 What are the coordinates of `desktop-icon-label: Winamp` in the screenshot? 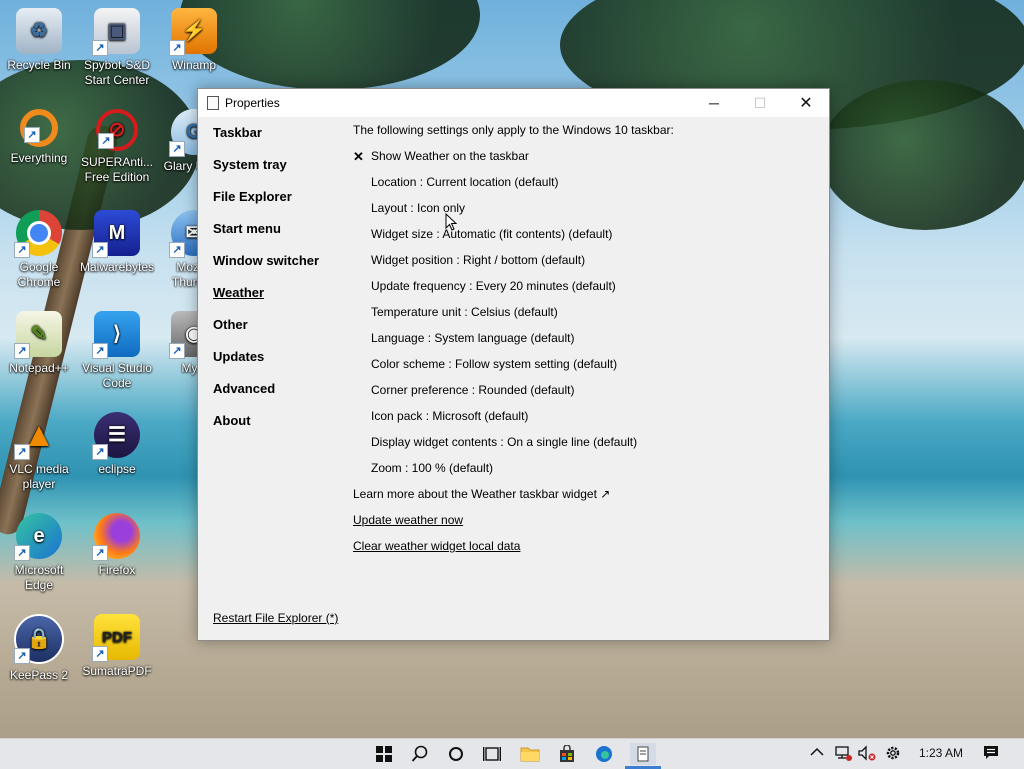 It's located at (193, 65).